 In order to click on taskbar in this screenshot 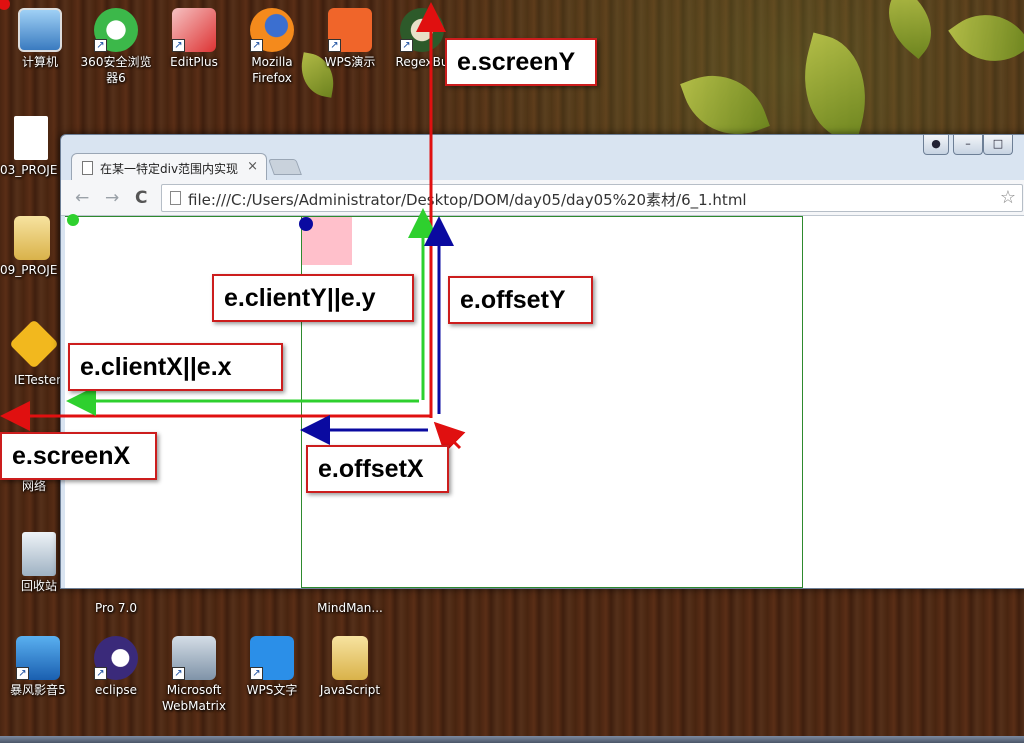, I will do `click(512, 739)`.